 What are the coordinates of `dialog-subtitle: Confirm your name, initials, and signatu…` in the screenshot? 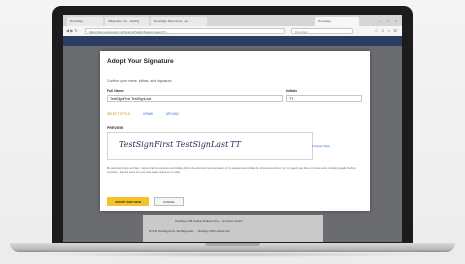 It's located at (140, 81).